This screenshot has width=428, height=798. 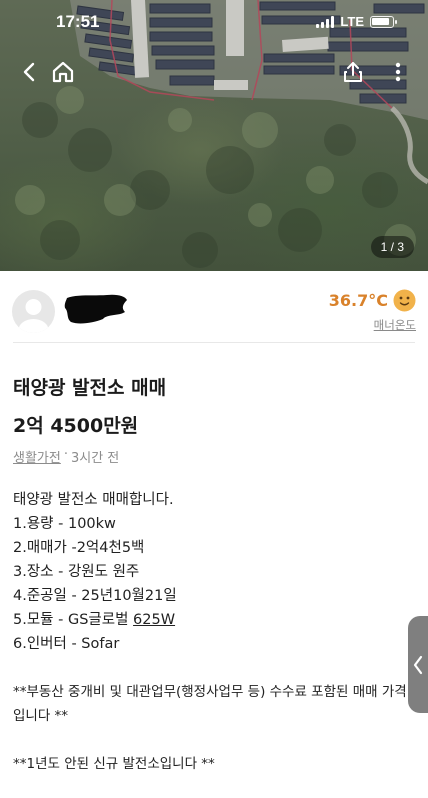 I want to click on share-button, so click(x=353, y=72).